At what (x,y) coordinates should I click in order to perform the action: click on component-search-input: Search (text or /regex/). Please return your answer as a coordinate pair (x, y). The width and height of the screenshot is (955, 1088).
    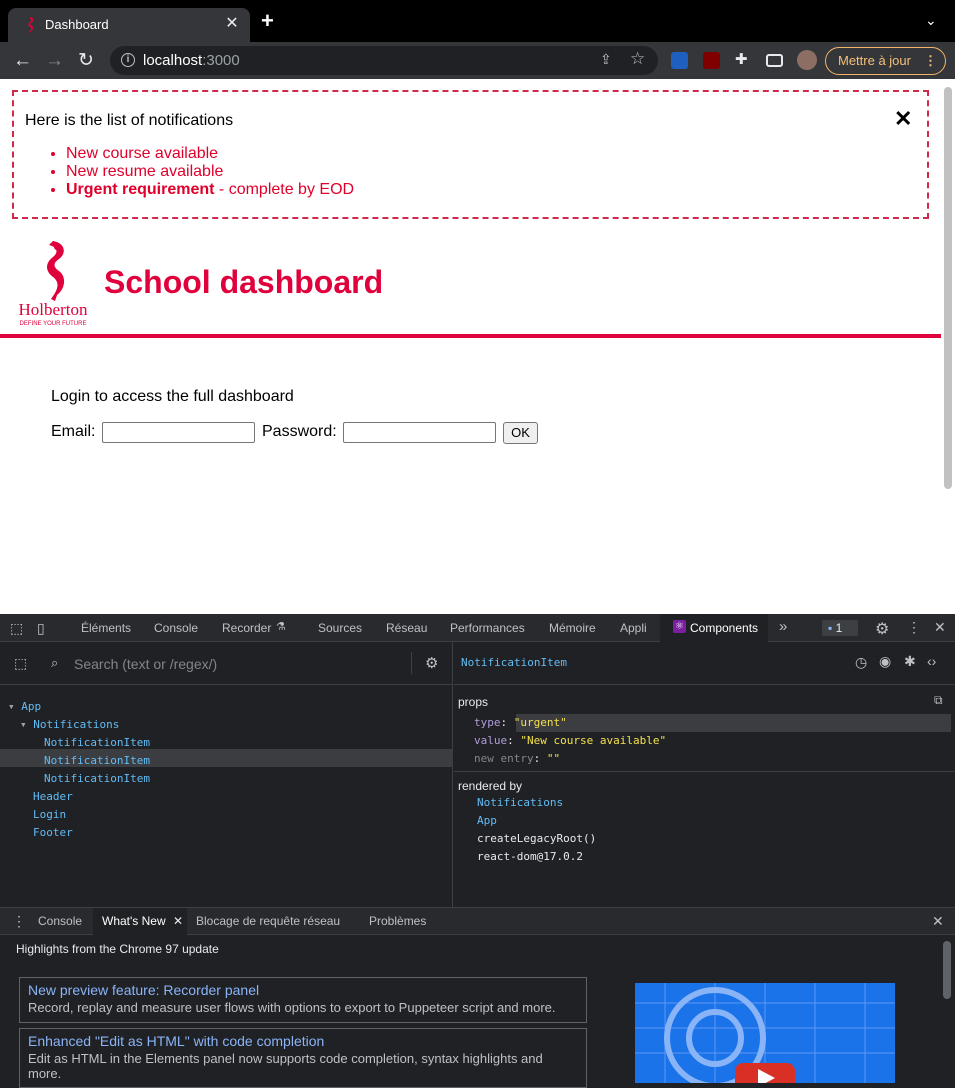
    Looking at the image, I should click on (145, 664).